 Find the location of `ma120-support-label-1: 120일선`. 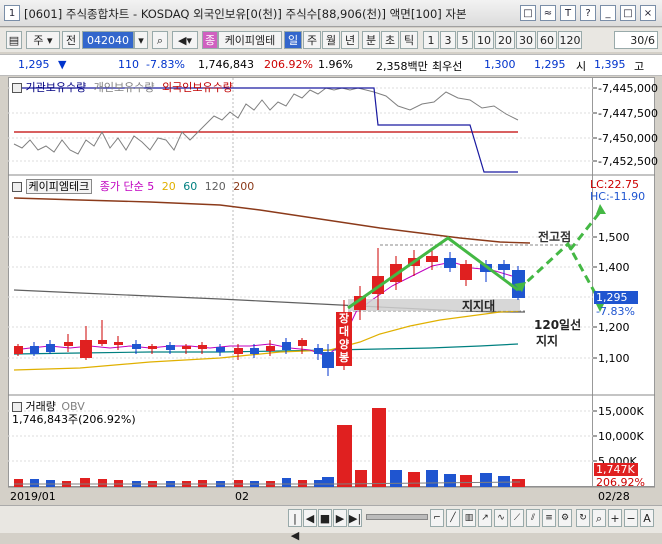

ma120-support-label-1: 120일선 is located at coordinates (558, 325).